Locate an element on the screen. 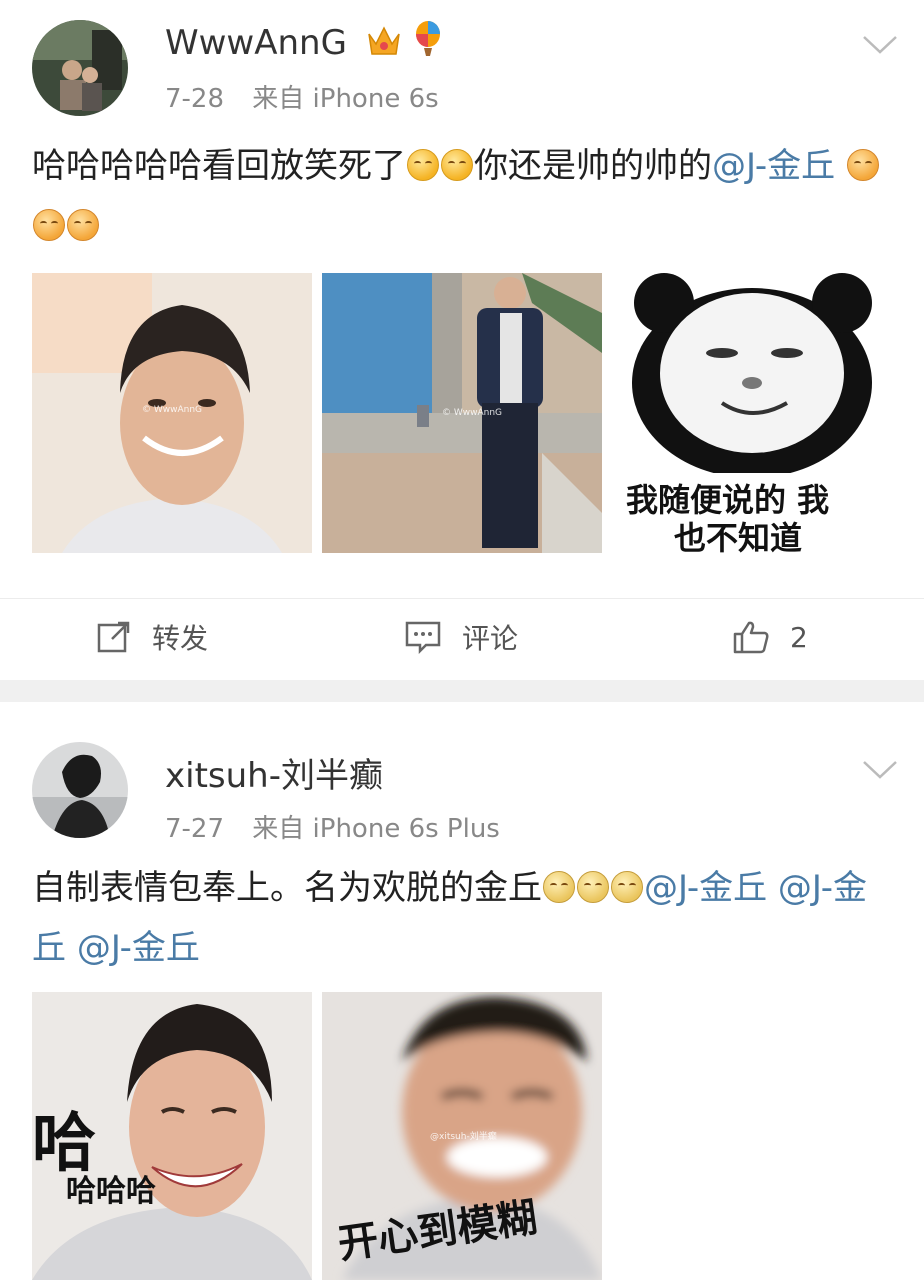 The image size is (924, 1280). thumbs-up-icon is located at coordinates (751, 637).